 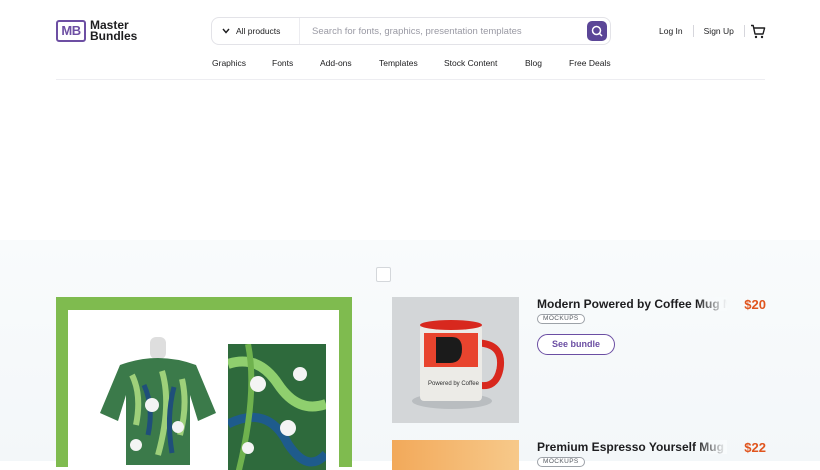 I want to click on category-label: All products, so click(x=258, y=31).